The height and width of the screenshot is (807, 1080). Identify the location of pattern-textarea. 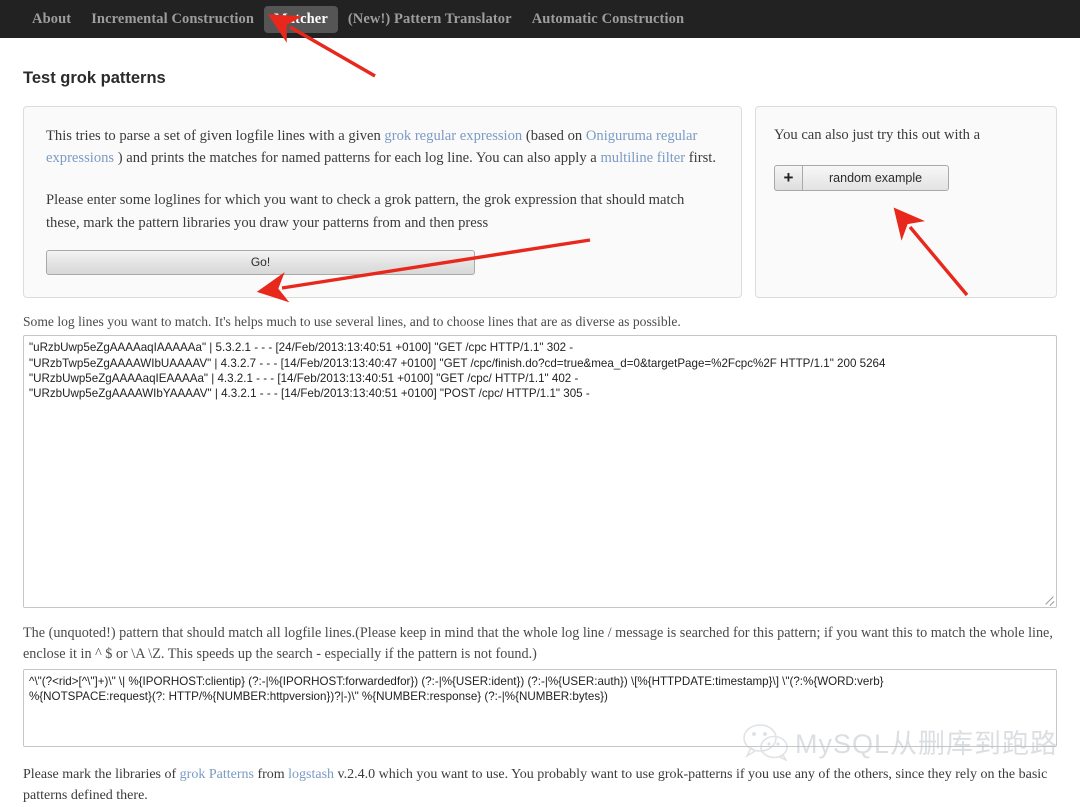
(540, 707).